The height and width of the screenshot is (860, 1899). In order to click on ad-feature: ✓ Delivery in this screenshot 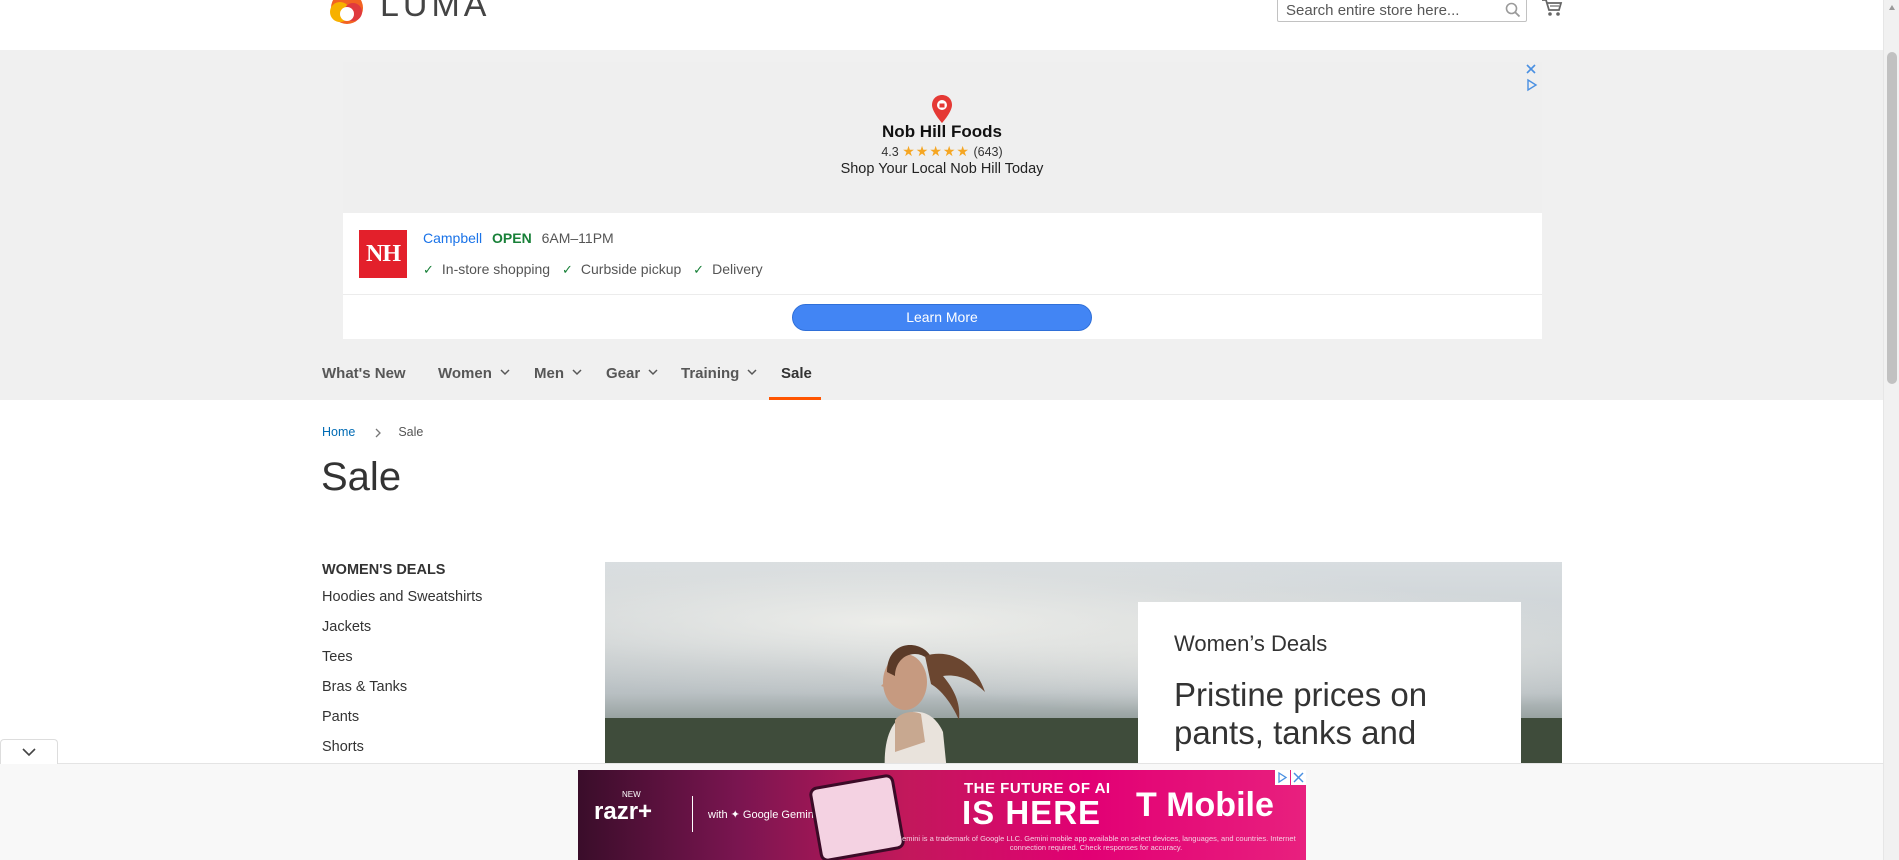, I will do `click(728, 269)`.